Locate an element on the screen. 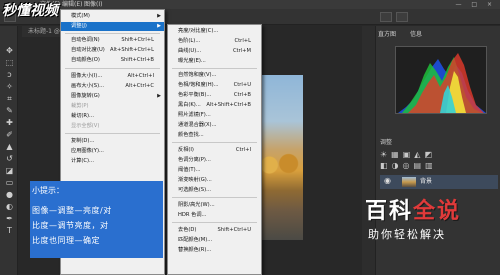  pen-tool-icon: ✒ is located at coordinates (9, 218).